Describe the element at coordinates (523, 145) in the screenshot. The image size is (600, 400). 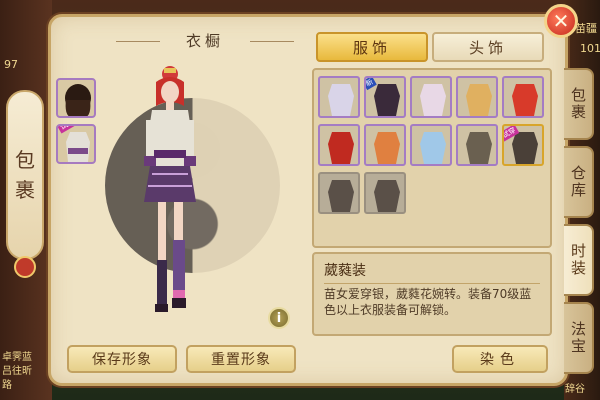
I see `outfit-item-10: 试穿` at that location.